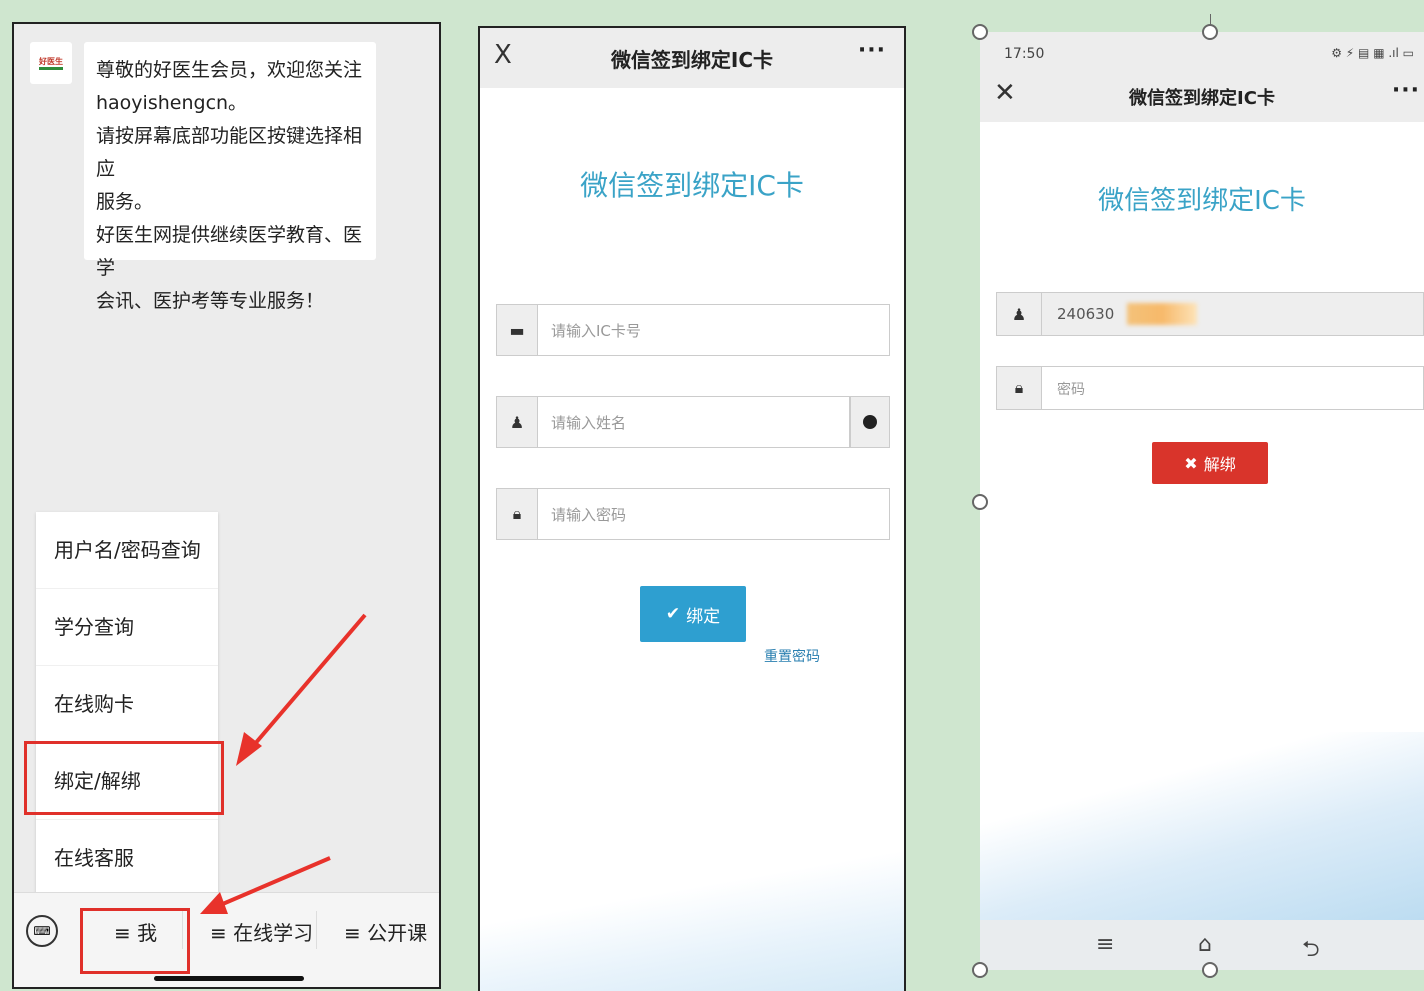  What do you see at coordinates (1372, 53) in the screenshot?
I see `status-icons: ⚙ ⚡ ▤ ▦ .ıl ▭` at bounding box center [1372, 53].